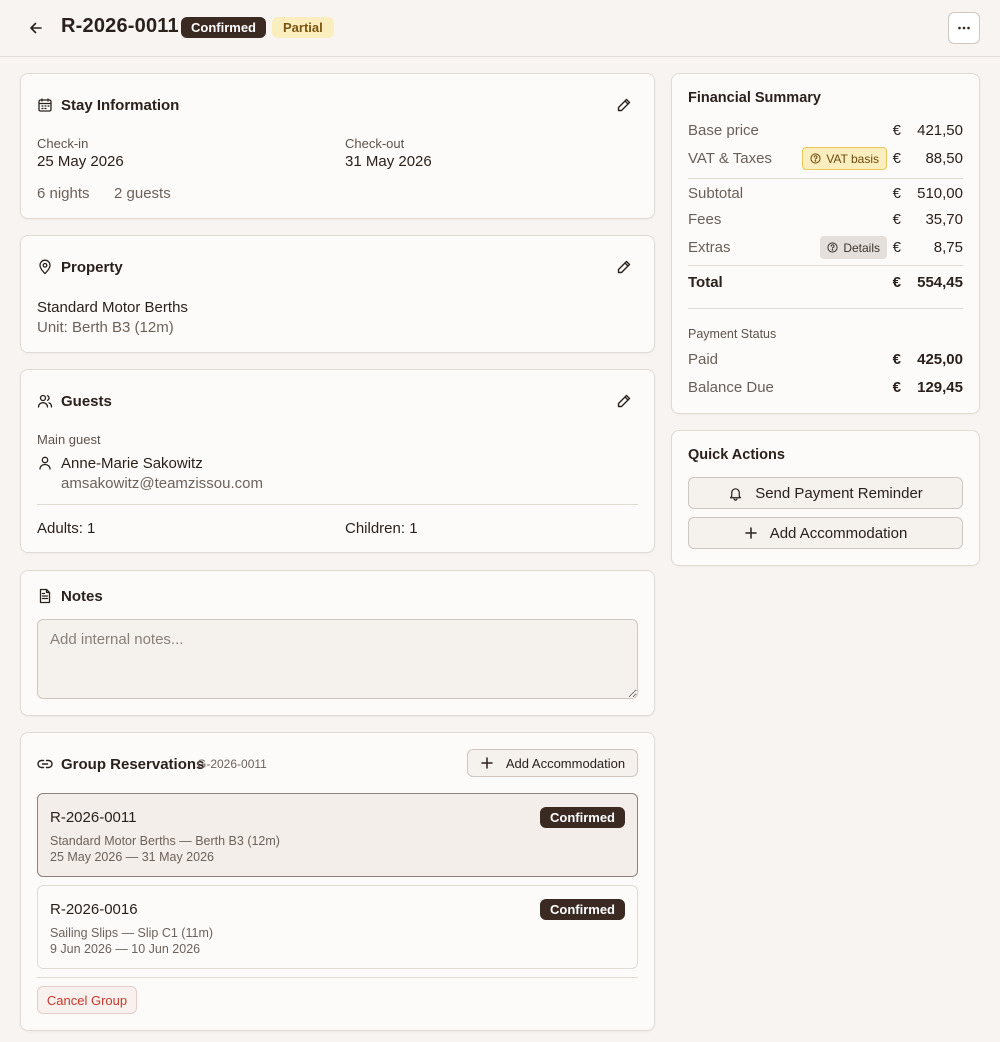 This screenshot has width=1000, height=1042. What do you see at coordinates (45, 401) in the screenshot?
I see `users-icon` at bounding box center [45, 401].